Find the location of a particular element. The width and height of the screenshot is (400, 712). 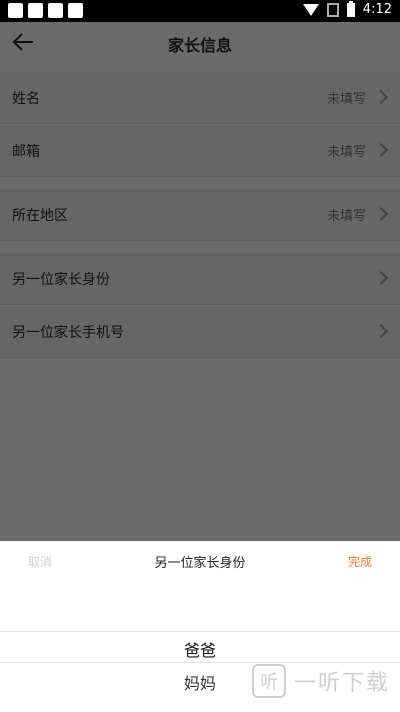

row-label: 邮箱 is located at coordinates (26, 152).